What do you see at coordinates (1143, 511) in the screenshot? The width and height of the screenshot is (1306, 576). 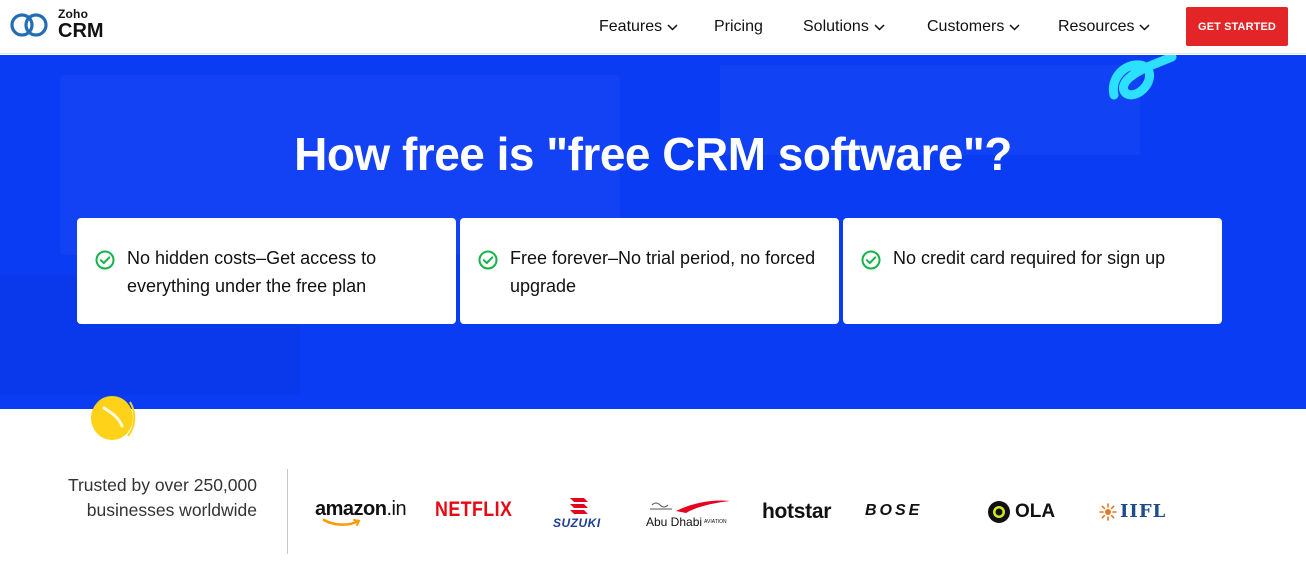 I see `iifl-logo: IIFL` at bounding box center [1143, 511].